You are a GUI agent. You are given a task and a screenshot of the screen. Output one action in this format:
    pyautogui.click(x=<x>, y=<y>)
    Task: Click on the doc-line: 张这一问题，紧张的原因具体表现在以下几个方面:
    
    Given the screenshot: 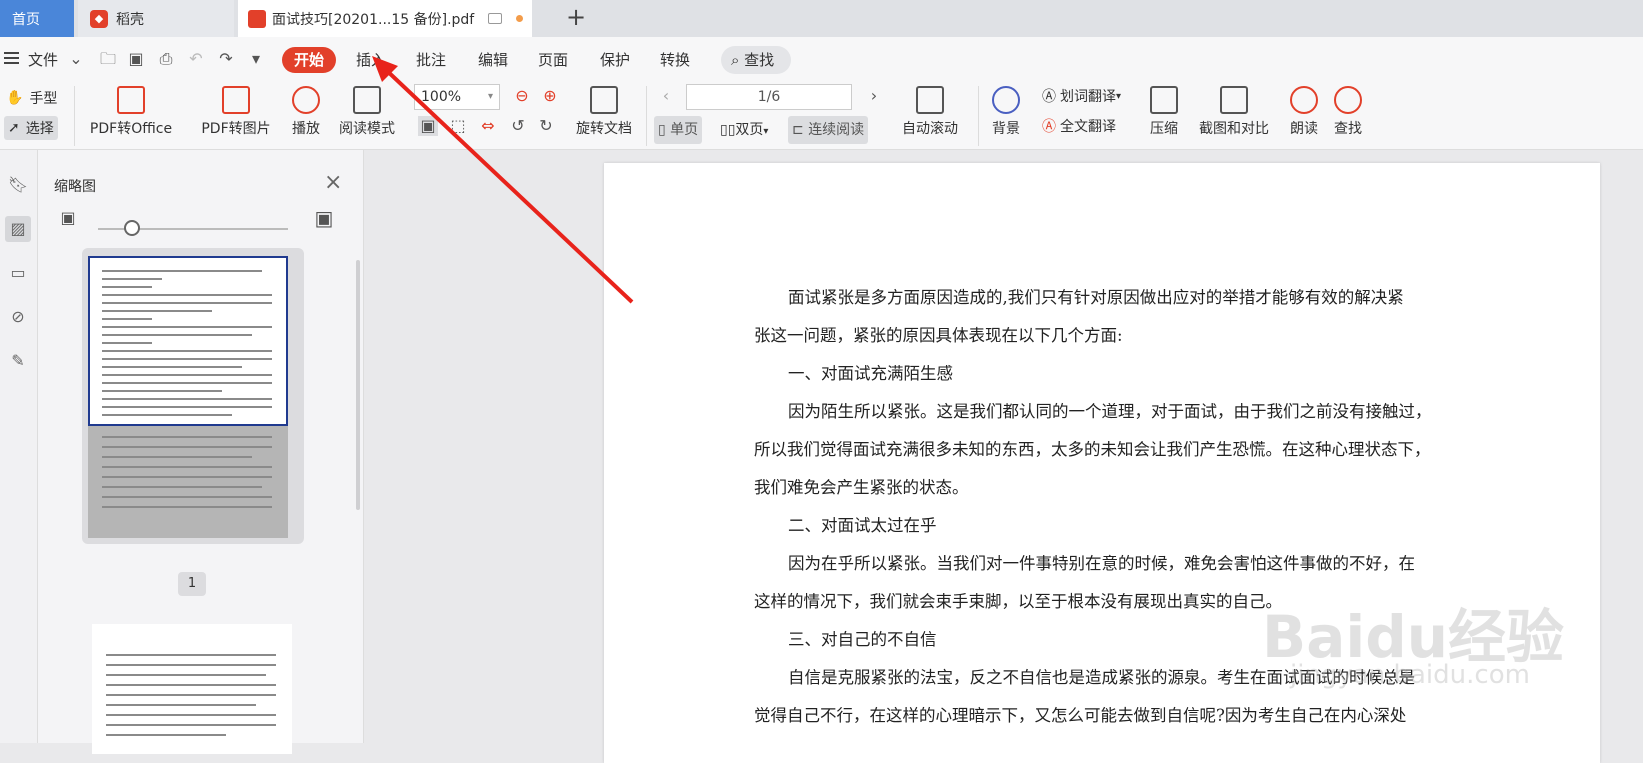 What is the action you would take?
    pyautogui.click(x=938, y=335)
    